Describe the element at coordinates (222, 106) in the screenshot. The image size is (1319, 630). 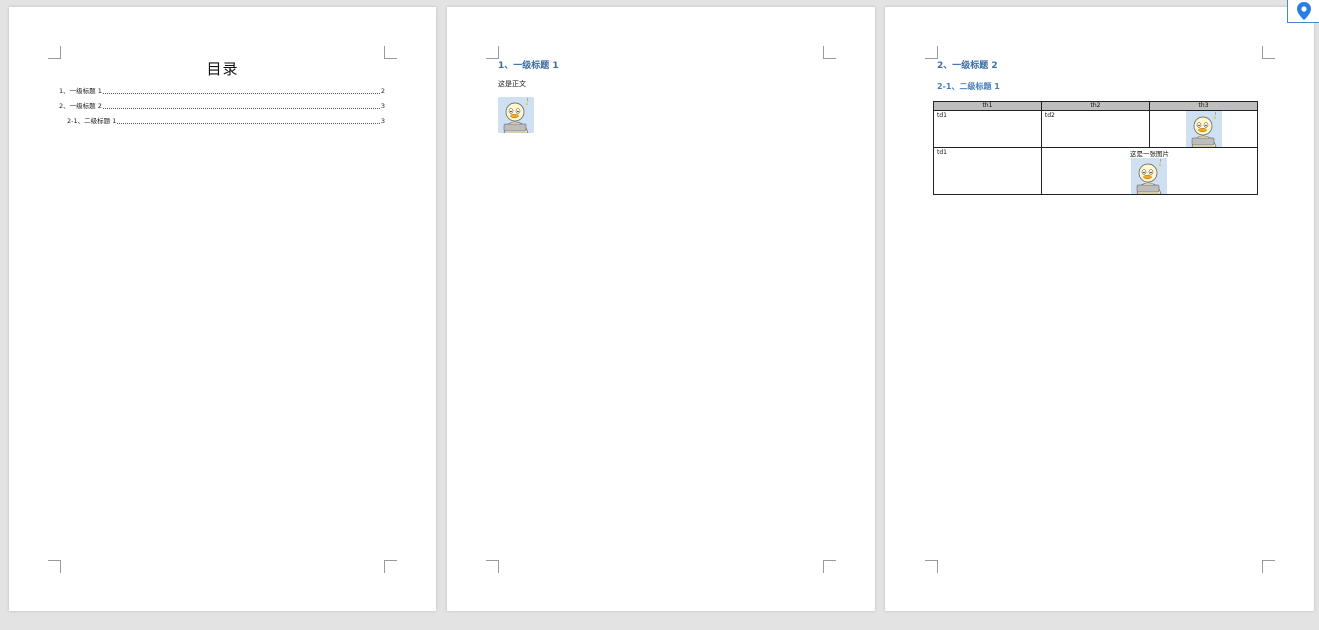
I see `toc-entry: 2、一级标题 2 3` at that location.